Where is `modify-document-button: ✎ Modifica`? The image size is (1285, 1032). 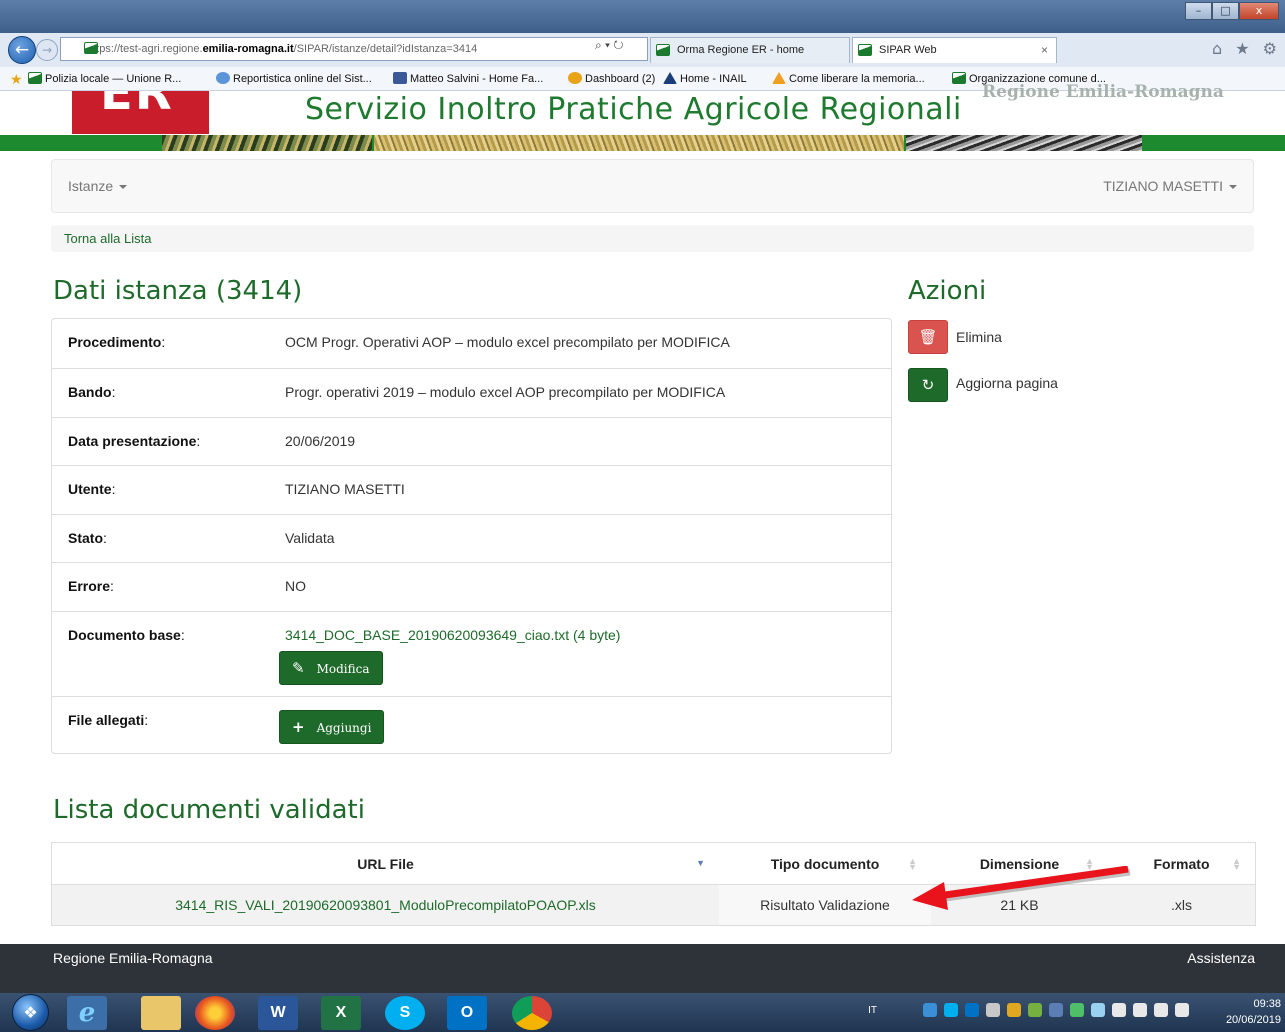 modify-document-button: ✎ Modifica is located at coordinates (331, 668).